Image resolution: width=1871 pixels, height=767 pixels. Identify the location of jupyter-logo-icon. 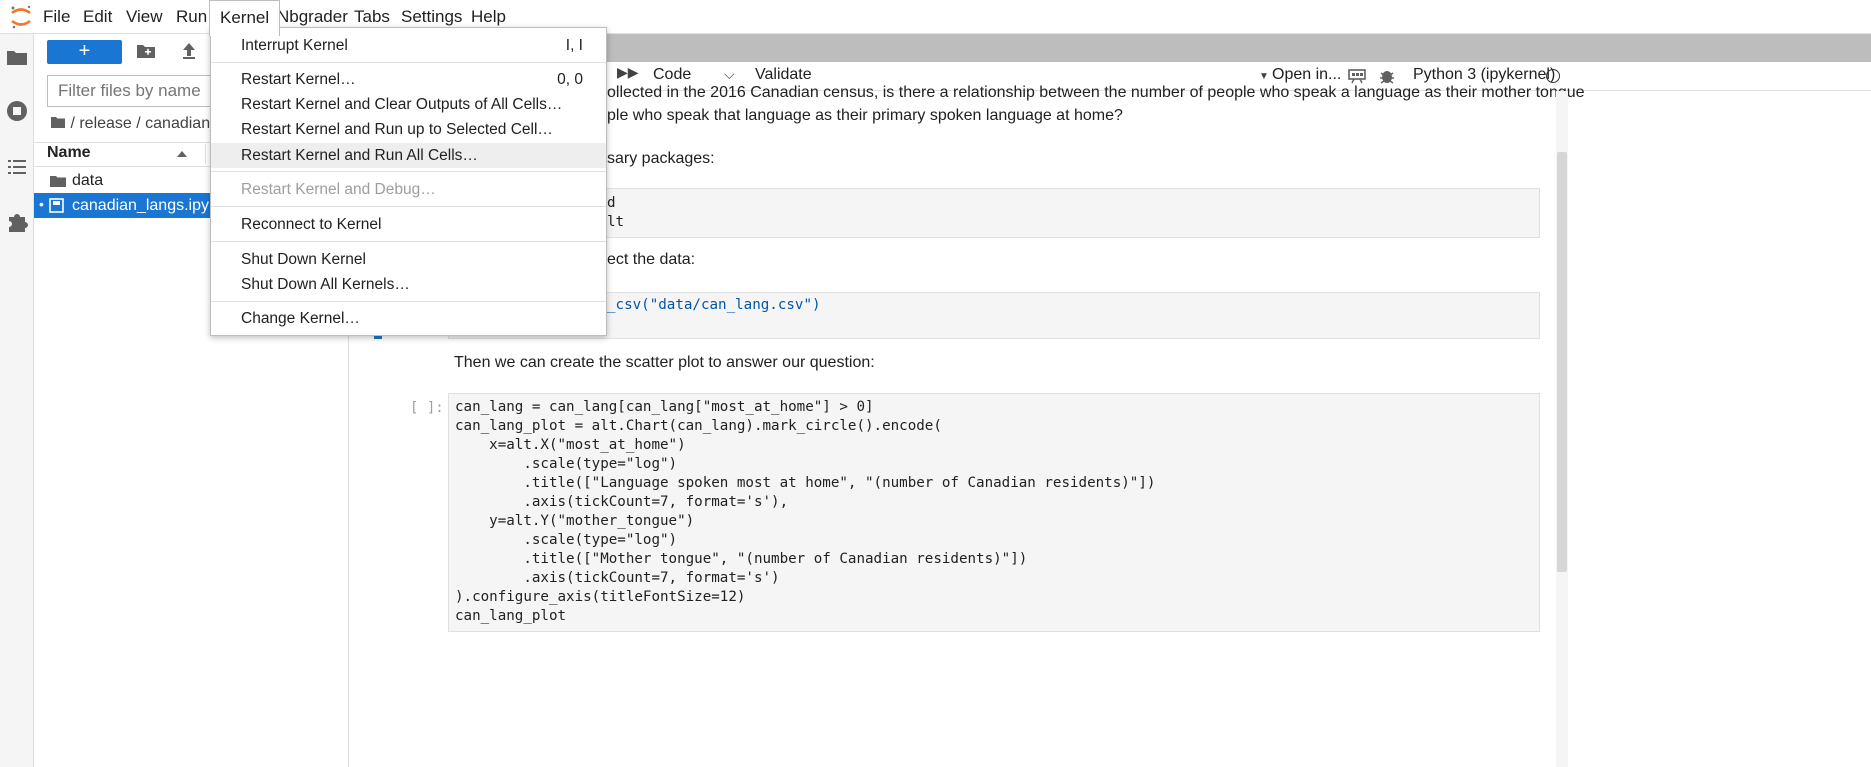
(21, 17).